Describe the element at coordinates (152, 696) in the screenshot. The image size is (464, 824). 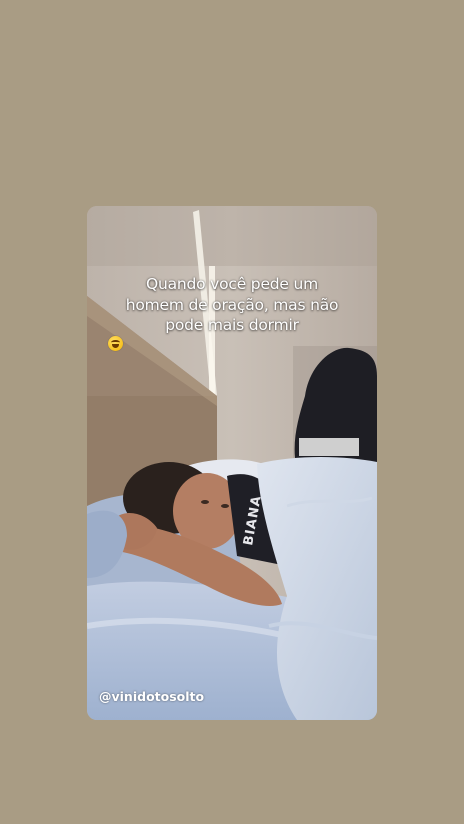
I see `watermark-handle: @vinidotosolto` at that location.